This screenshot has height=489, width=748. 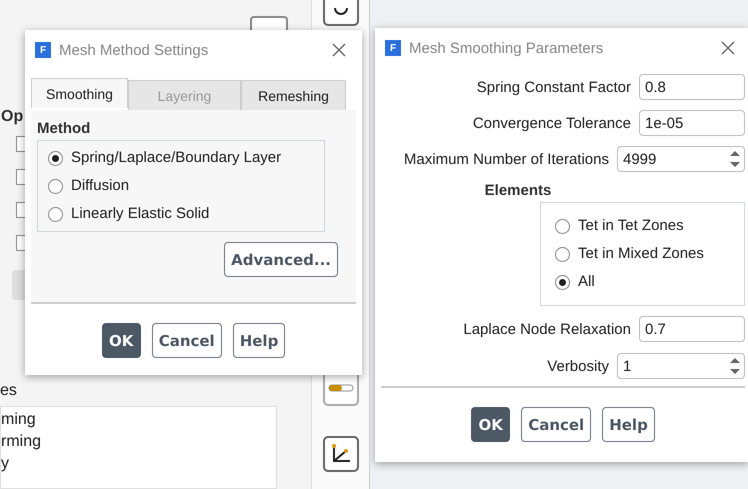 I want to click on field-label: Verbosity, so click(x=578, y=366).